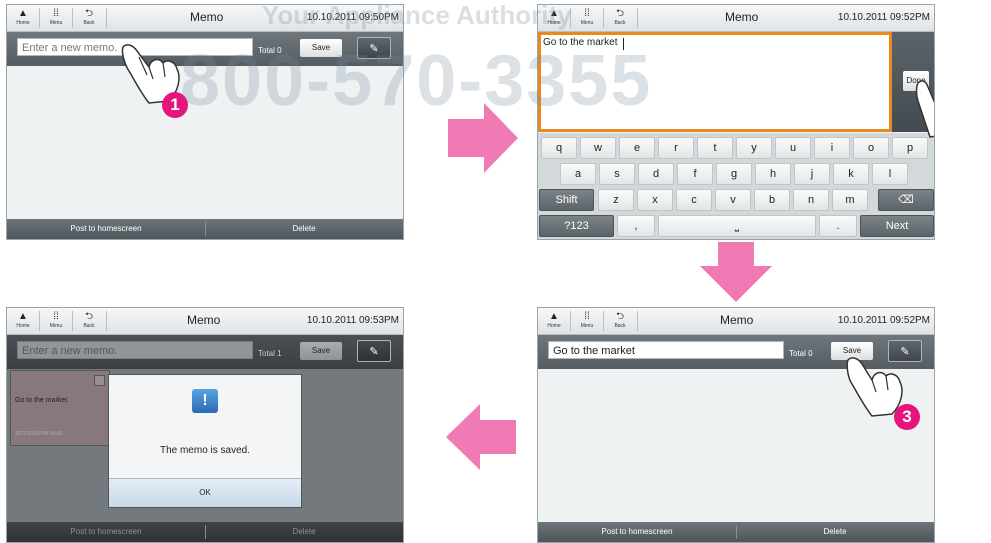  I want to click on key-u: u, so click(793, 148).